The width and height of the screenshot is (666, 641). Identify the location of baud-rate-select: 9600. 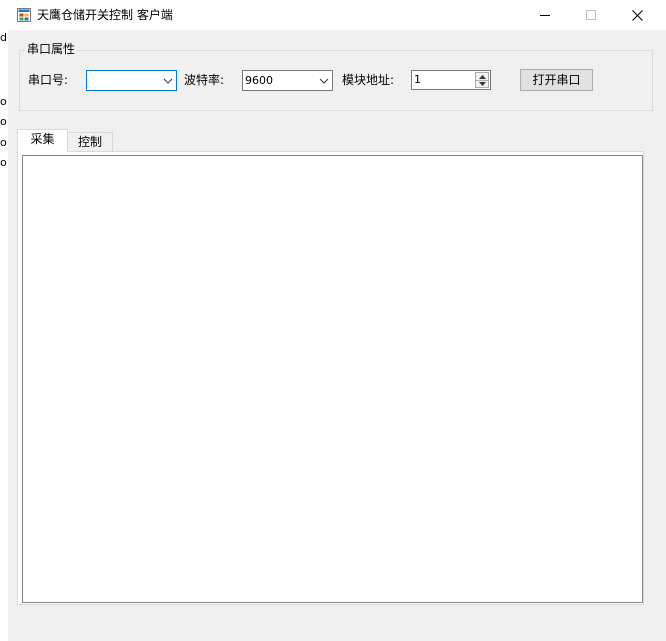
(287, 80).